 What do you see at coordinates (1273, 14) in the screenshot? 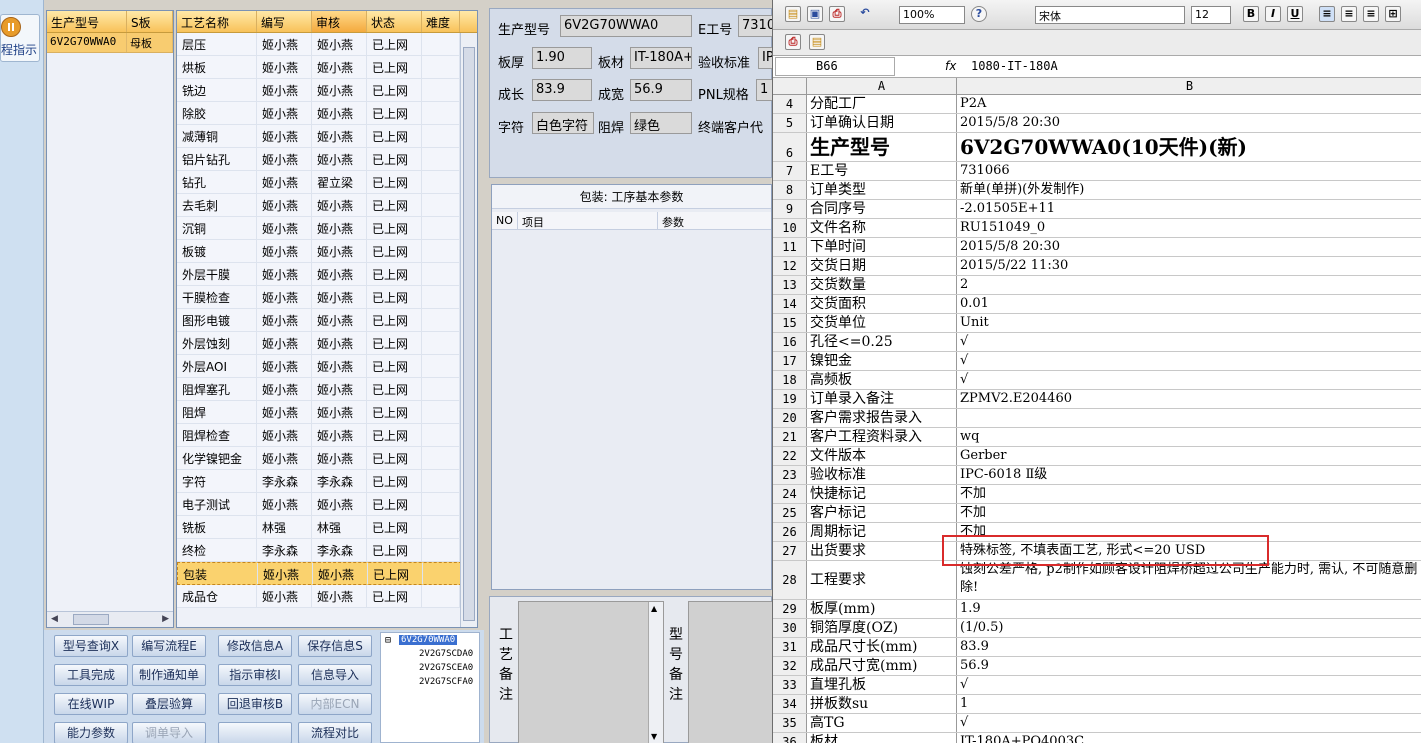
I see `italic-icon: I` at bounding box center [1273, 14].